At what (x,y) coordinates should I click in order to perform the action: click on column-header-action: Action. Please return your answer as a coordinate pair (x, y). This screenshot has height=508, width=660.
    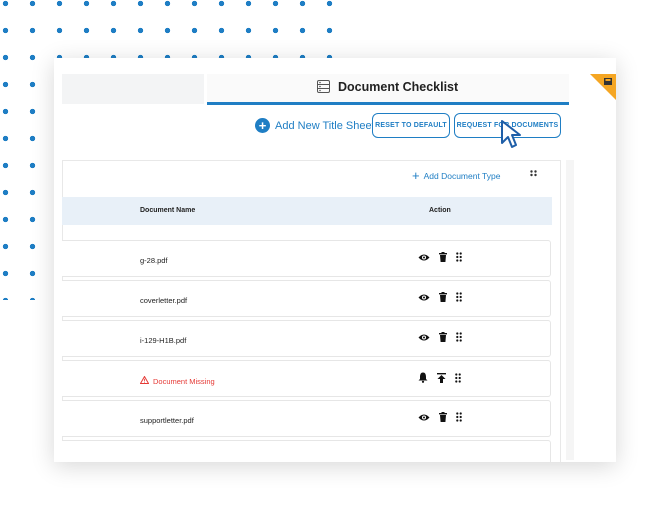
    Looking at the image, I should click on (440, 210).